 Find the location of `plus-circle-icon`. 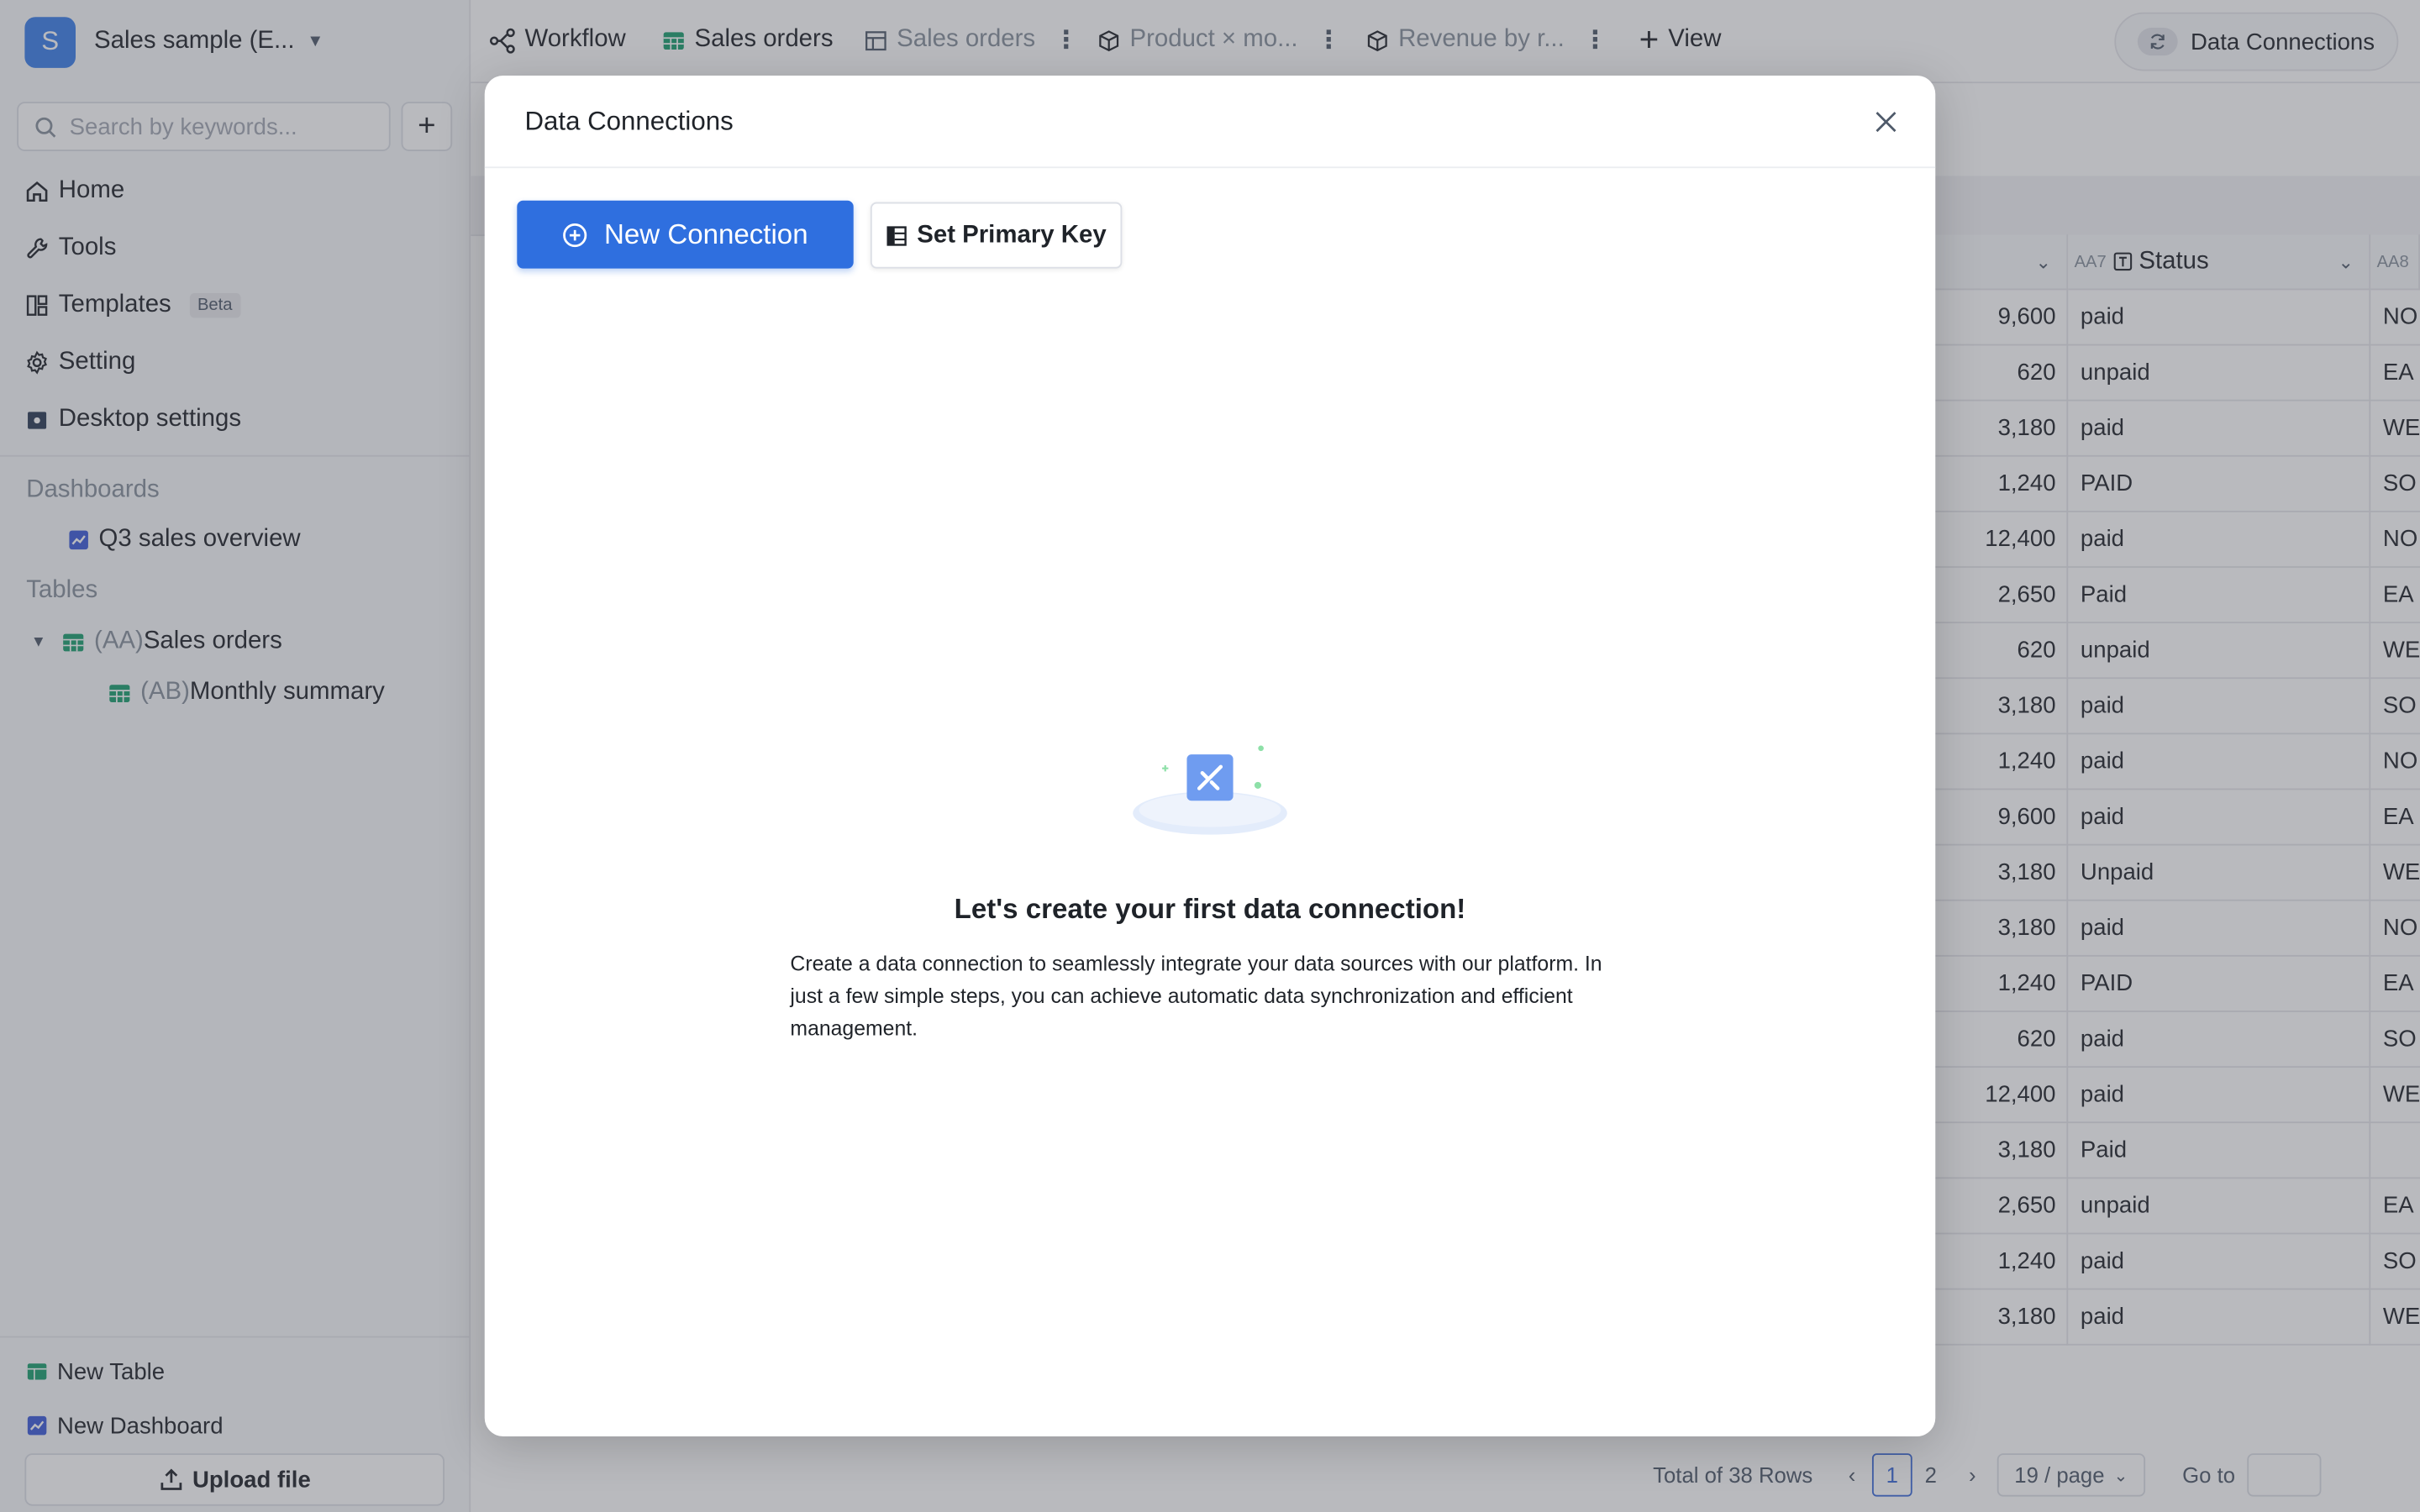

plus-circle-icon is located at coordinates (575, 235).